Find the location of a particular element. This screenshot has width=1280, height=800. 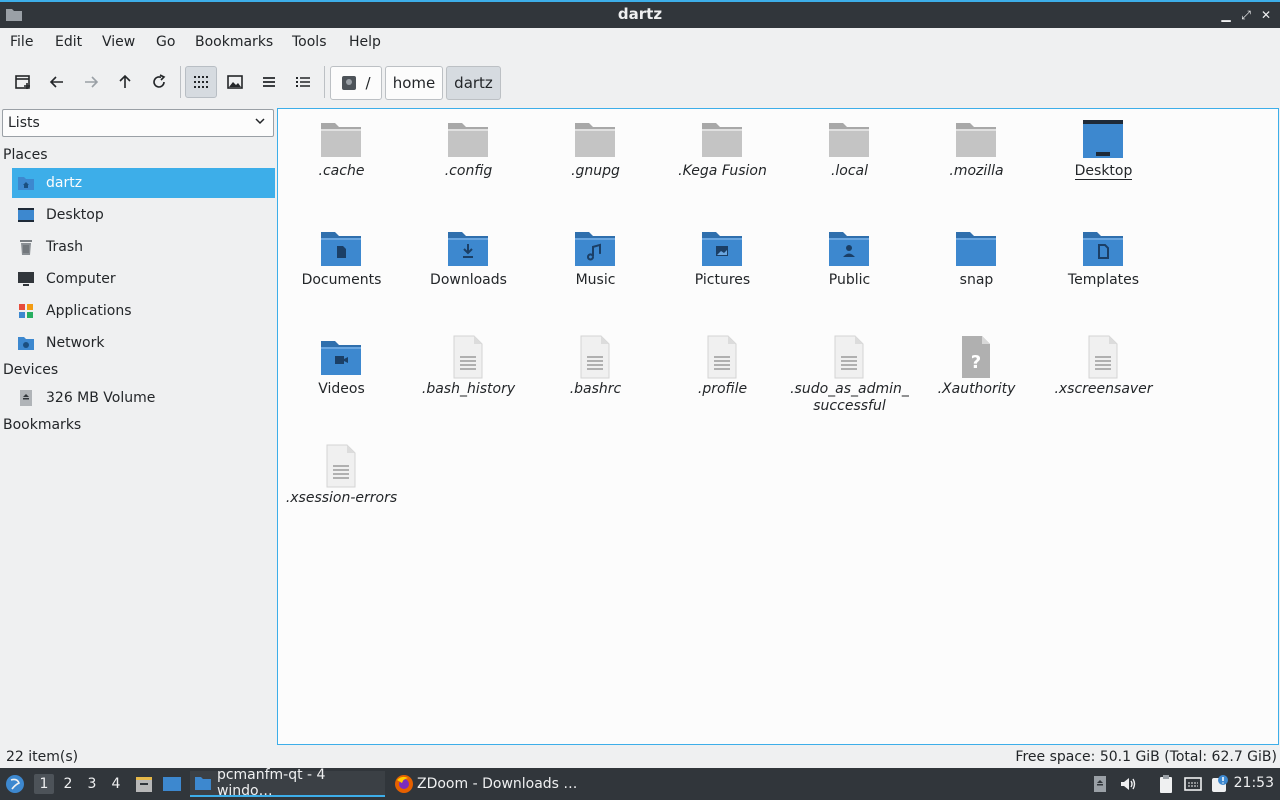

file-item: .bash_history is located at coordinates (468, 381).